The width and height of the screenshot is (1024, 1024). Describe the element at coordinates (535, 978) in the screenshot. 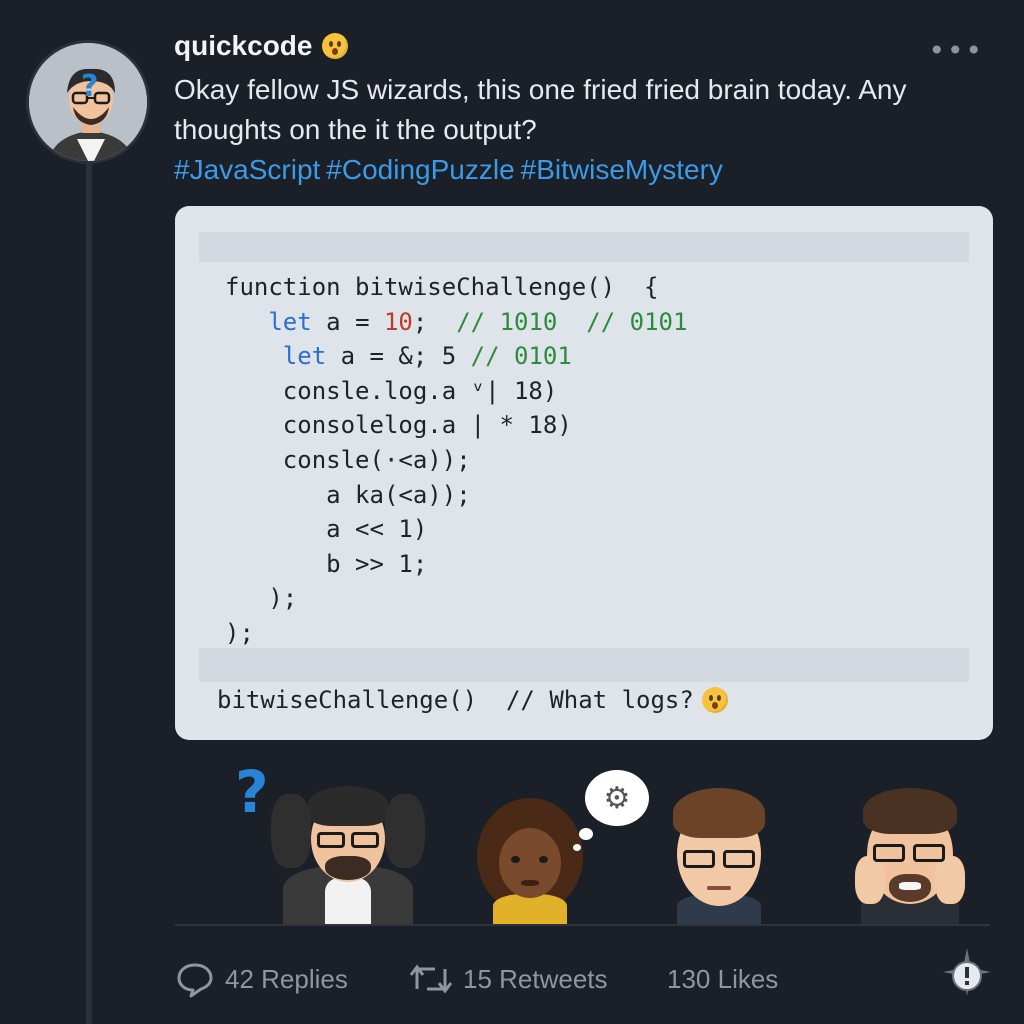

I see `retweets-count: 15 Retweets` at that location.